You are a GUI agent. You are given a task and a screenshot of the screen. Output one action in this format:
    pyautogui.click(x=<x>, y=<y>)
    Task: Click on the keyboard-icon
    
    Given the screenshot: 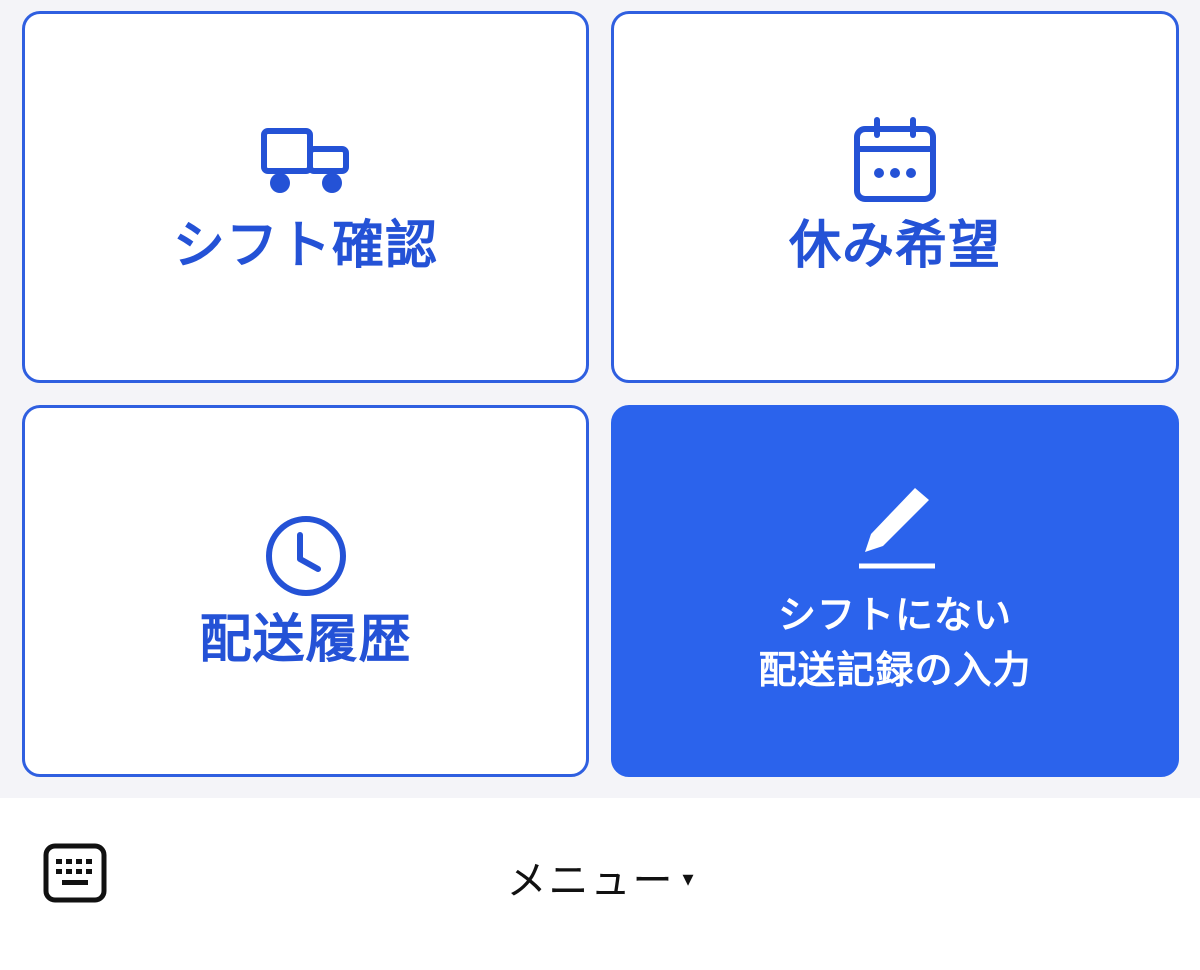 What is the action you would take?
    pyautogui.click(x=75, y=873)
    